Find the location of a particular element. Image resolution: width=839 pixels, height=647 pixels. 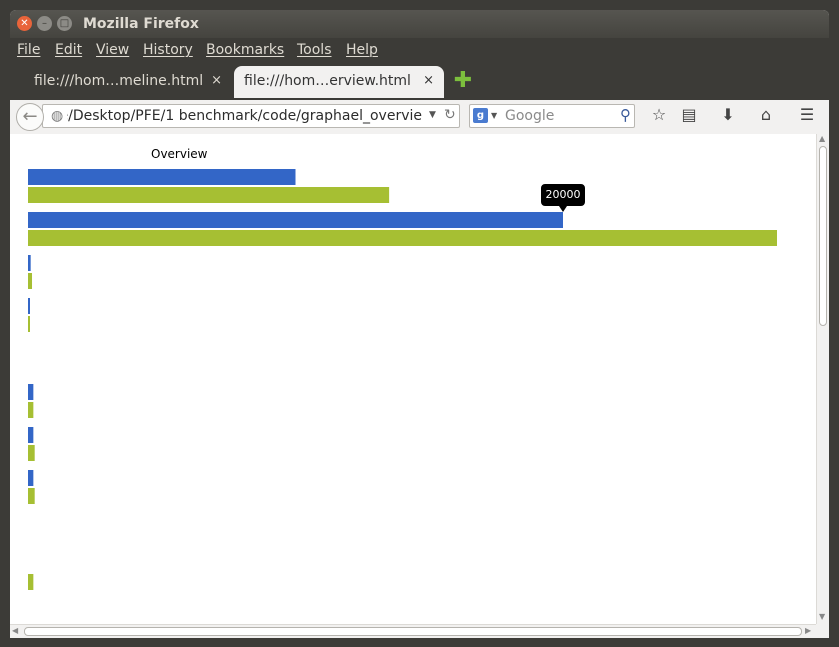

menu-edit: Edit is located at coordinates (68, 50).